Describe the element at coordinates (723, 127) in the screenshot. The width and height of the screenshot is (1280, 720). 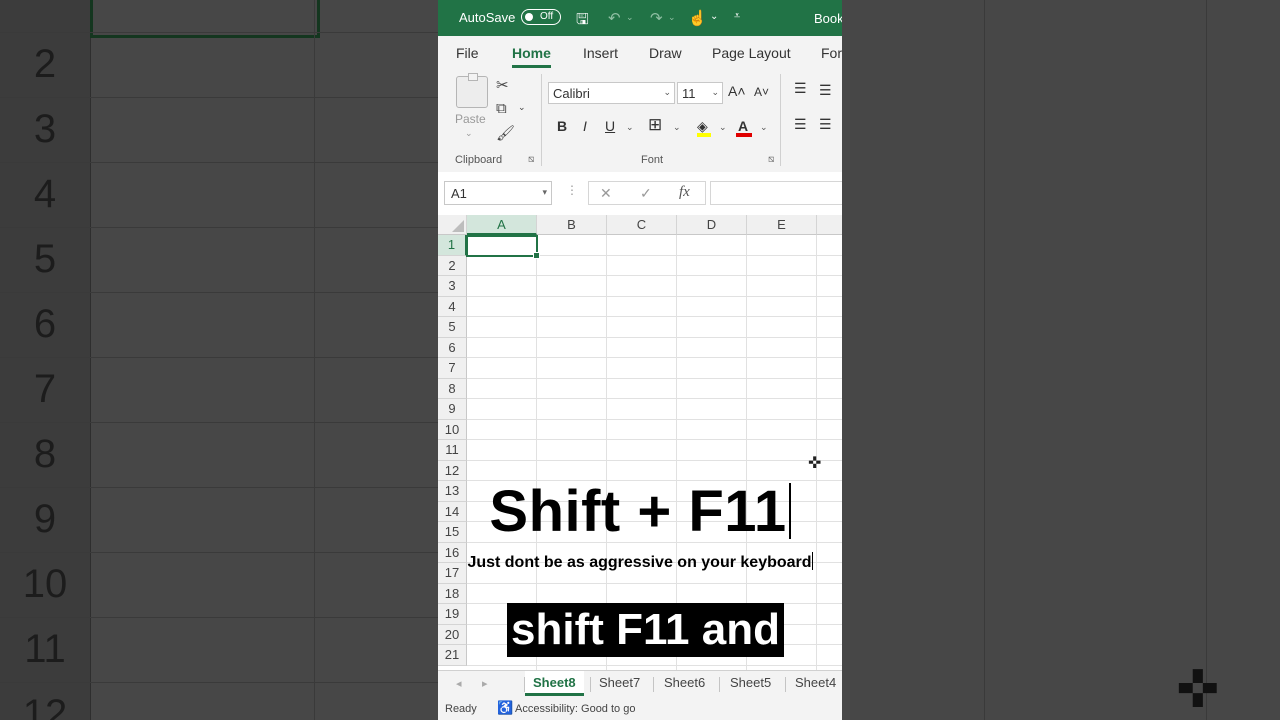
I see `fill-color-dropdown-icon: ⌄` at that location.